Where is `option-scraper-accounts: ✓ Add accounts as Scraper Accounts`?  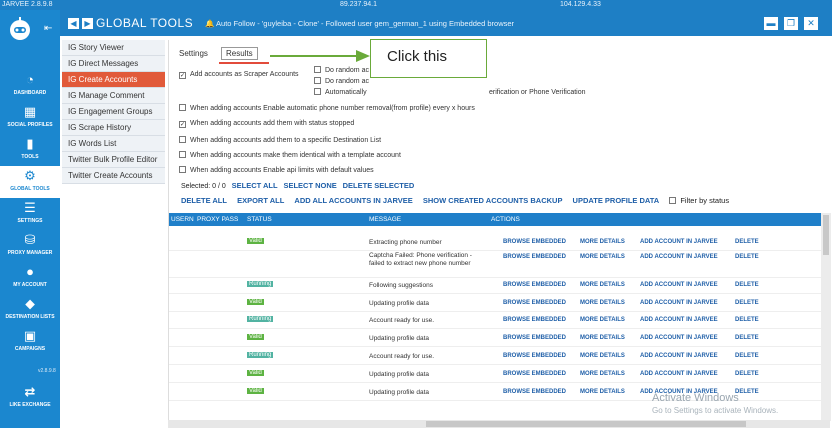 option-scraper-accounts: ✓ Add accounts as Scraper Accounts is located at coordinates (239, 75).